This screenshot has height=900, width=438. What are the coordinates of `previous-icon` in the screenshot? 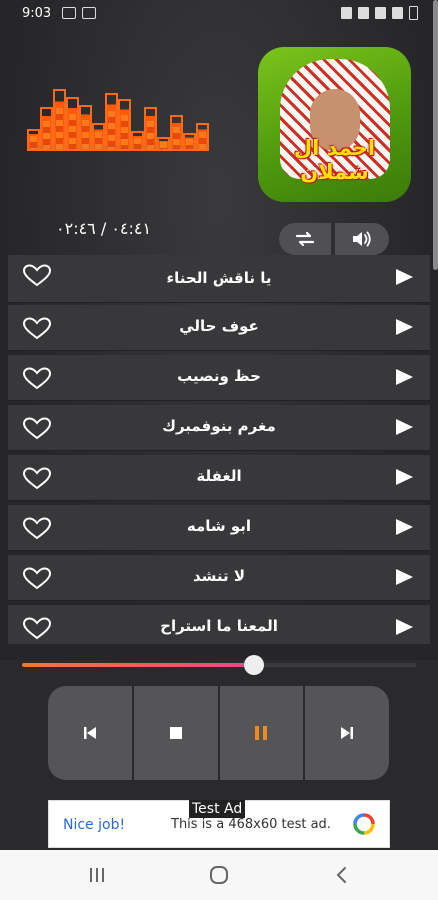 It's located at (89, 733).